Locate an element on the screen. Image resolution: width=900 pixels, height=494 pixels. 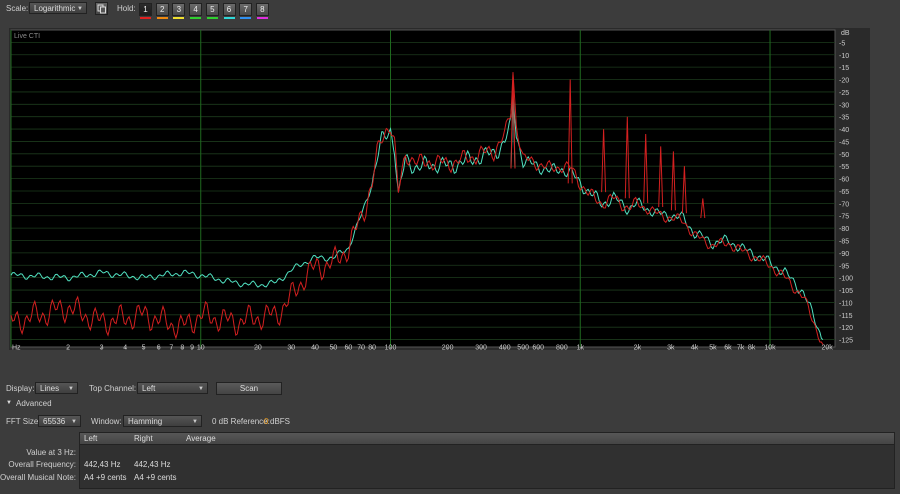
freq-tick-label: 5 is located at coordinates (144, 348).